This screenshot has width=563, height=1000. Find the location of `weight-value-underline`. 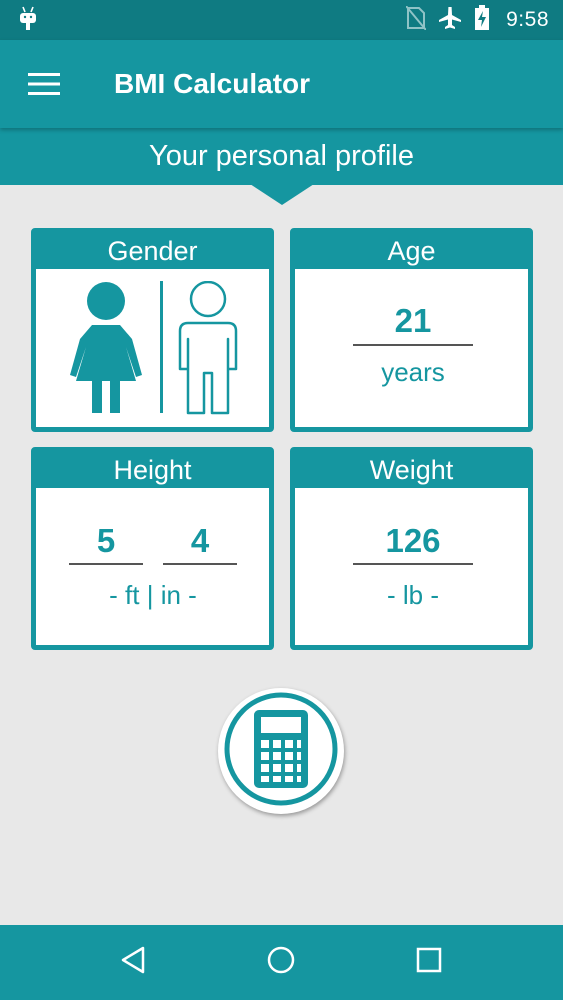

weight-value-underline is located at coordinates (413, 564).